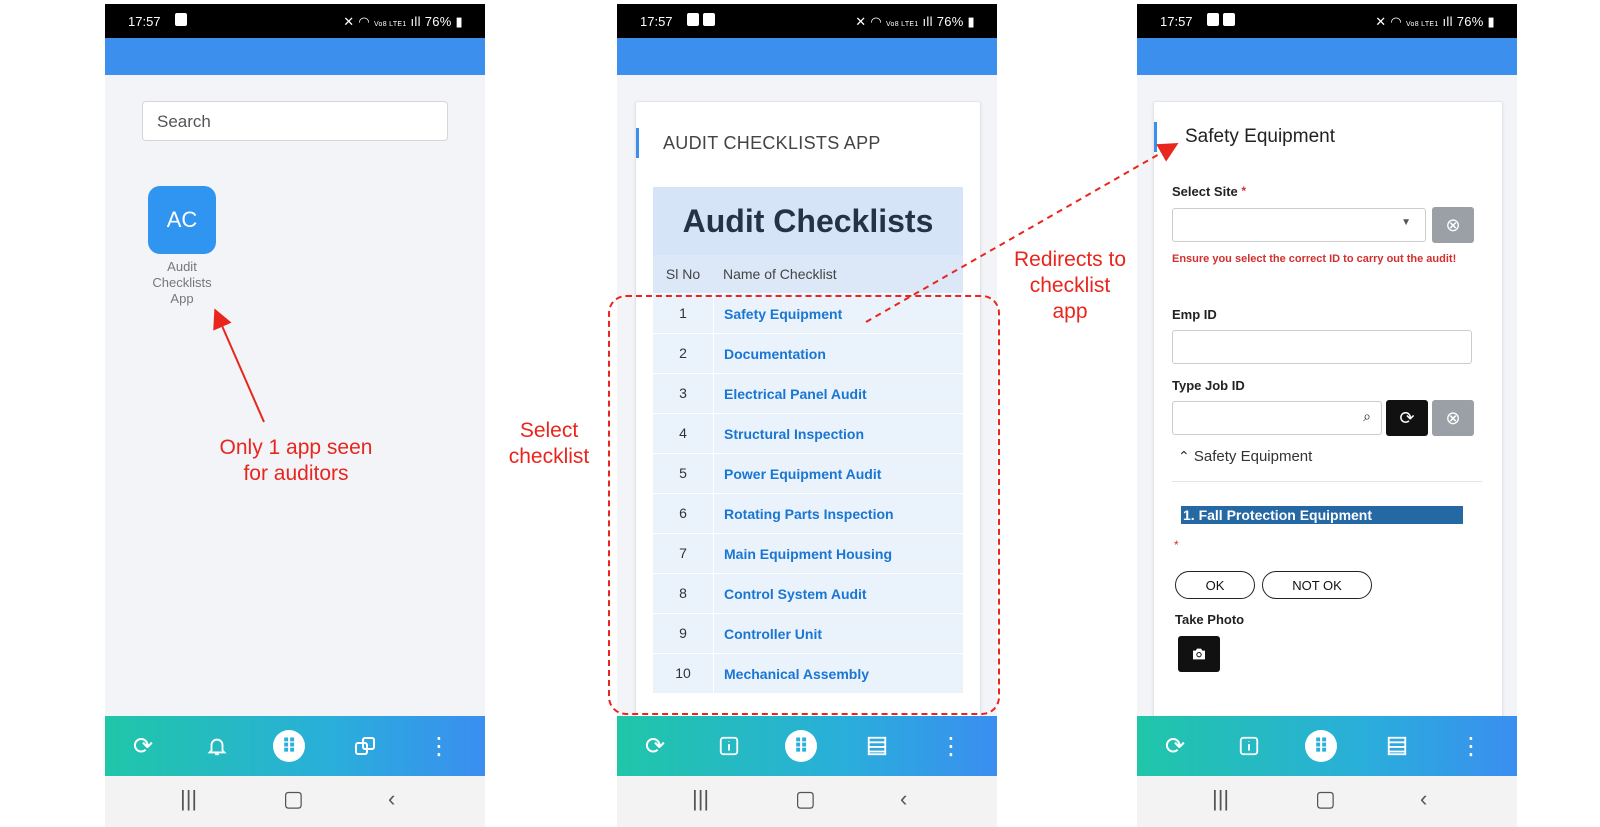 The width and height of the screenshot is (1600, 827). I want to click on annotation-redirects: Redirects to checklist app, so click(1070, 285).